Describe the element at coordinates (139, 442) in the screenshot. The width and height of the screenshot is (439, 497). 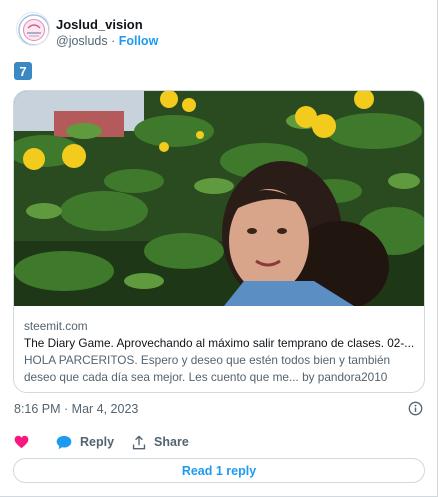
I see `share-icon` at that location.